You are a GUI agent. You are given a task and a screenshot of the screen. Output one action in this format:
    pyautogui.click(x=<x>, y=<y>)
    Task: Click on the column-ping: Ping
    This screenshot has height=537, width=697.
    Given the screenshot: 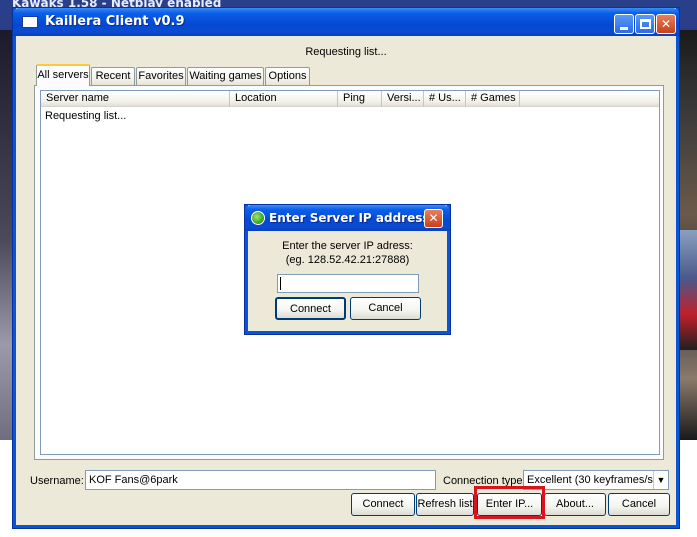 What is the action you would take?
    pyautogui.click(x=360, y=99)
    